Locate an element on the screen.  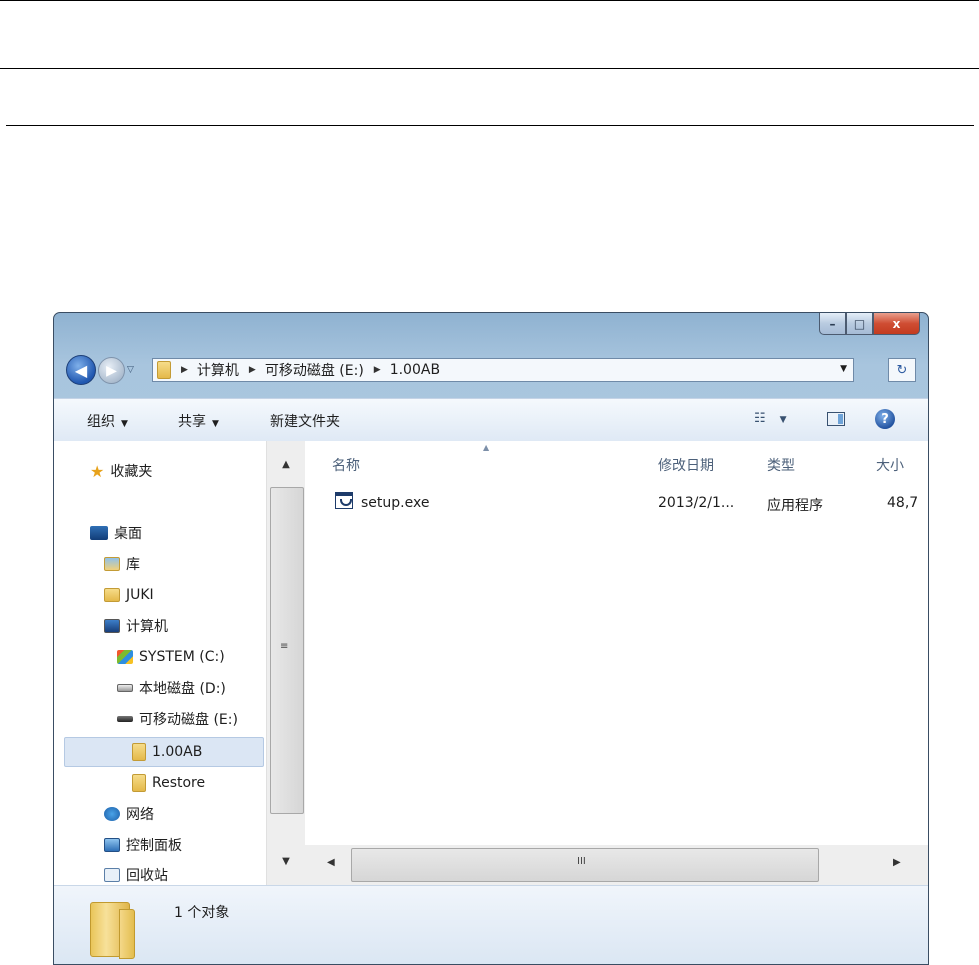
refresh-button: ↻ is located at coordinates (902, 370).